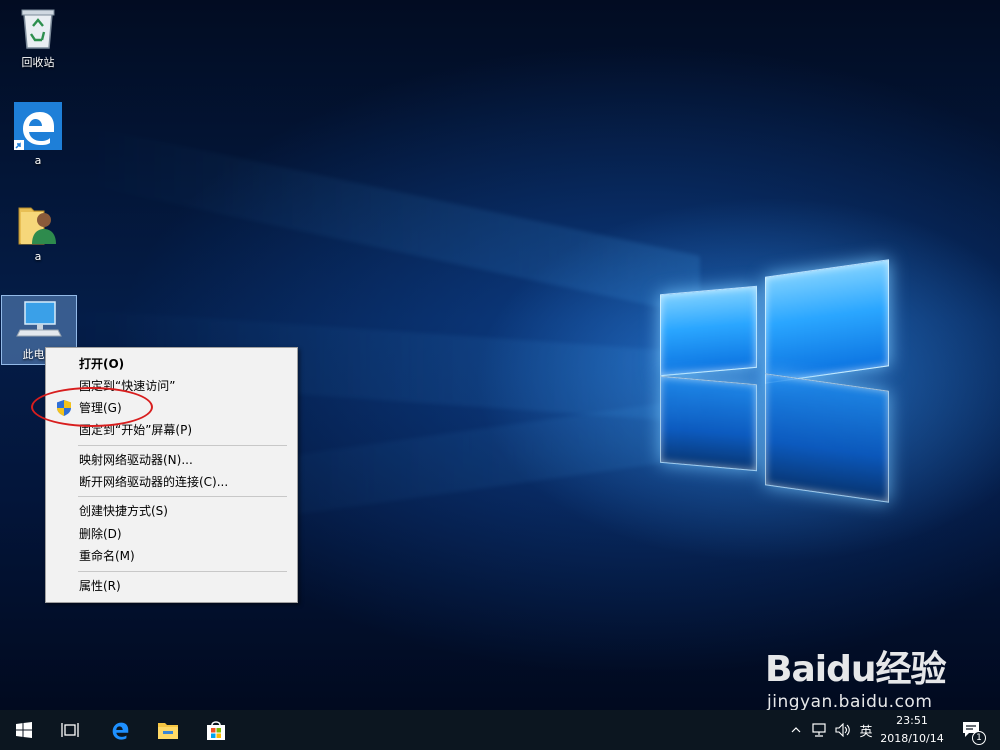 Image resolution: width=1000 pixels, height=750 pixels. I want to click on menu-item-label: 重命名(M), so click(107, 556).